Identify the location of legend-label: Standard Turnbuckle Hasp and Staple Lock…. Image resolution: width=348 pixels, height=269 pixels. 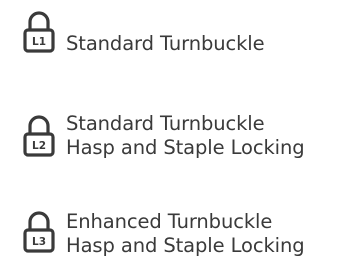
(185, 136).